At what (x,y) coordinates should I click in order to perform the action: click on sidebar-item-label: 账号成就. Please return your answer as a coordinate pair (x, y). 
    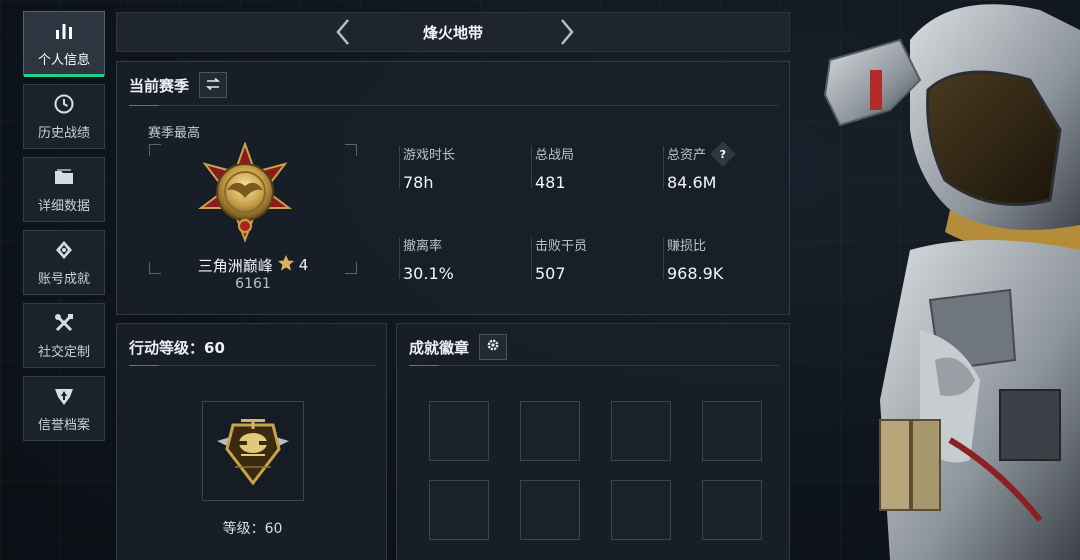
    Looking at the image, I should click on (63, 279).